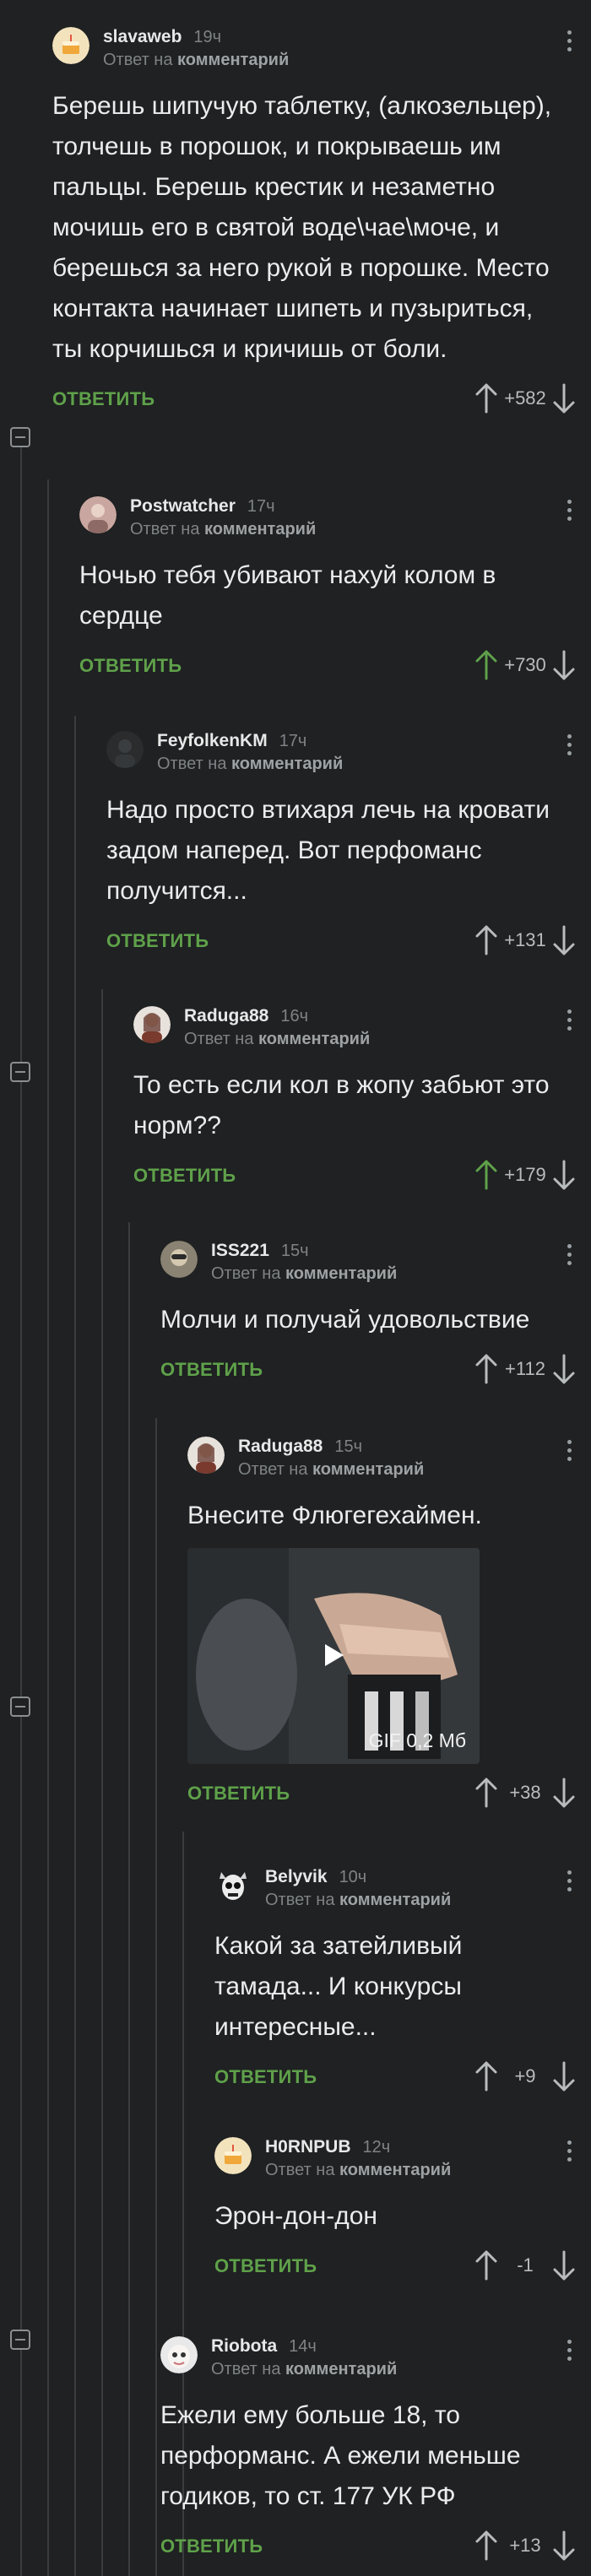 The height and width of the screenshot is (2576, 591). What do you see at coordinates (179, 2354) in the screenshot?
I see `face-avatar-icon` at bounding box center [179, 2354].